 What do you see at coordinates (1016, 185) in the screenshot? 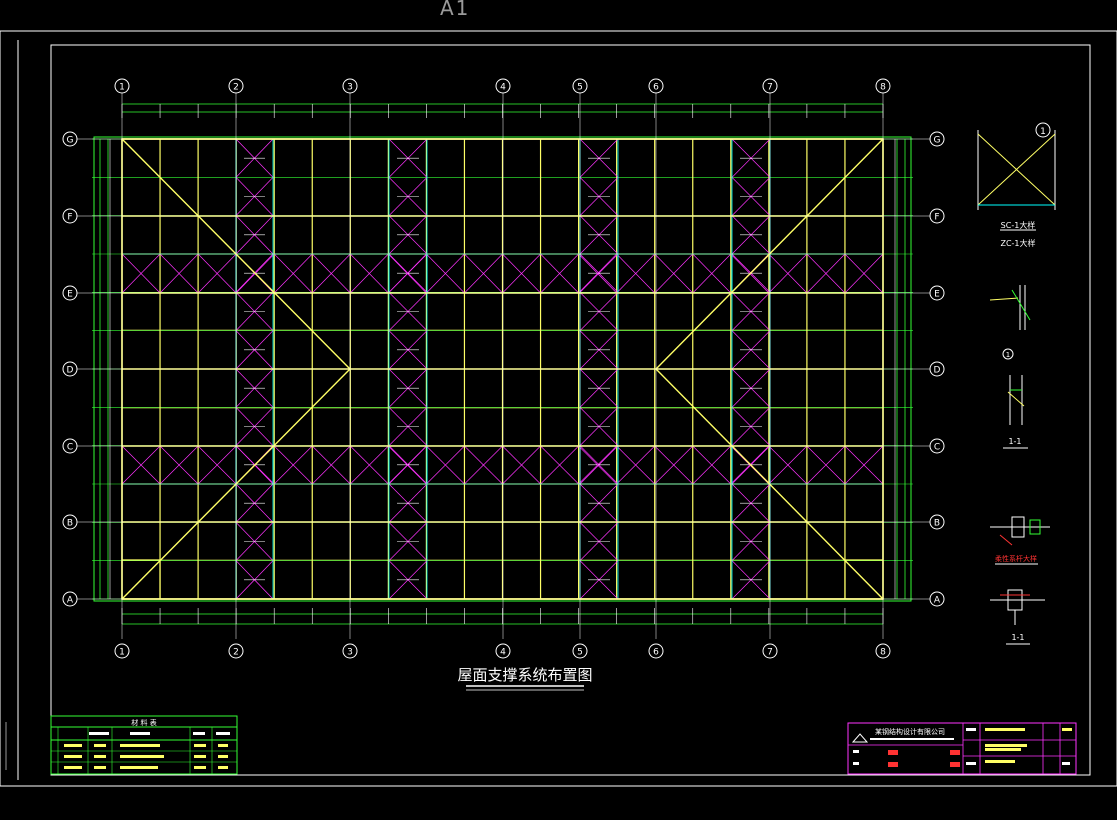
I see `detail-sc1: 1 SC-1大样 ZC-1大样` at bounding box center [1016, 185].